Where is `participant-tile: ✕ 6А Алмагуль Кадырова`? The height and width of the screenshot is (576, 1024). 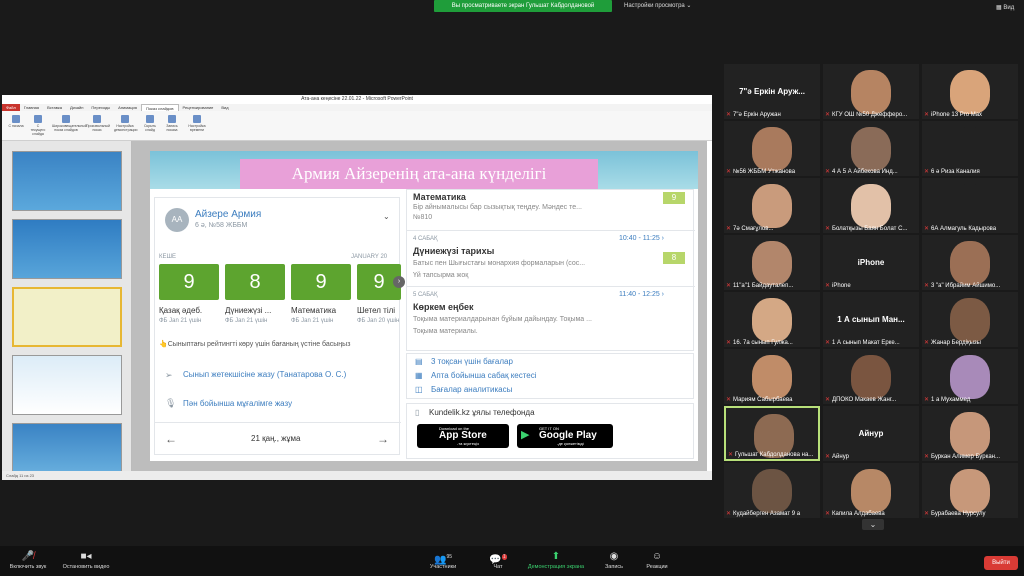 participant-tile: ✕ 6А Алмагуль Кадырова is located at coordinates (970, 205).